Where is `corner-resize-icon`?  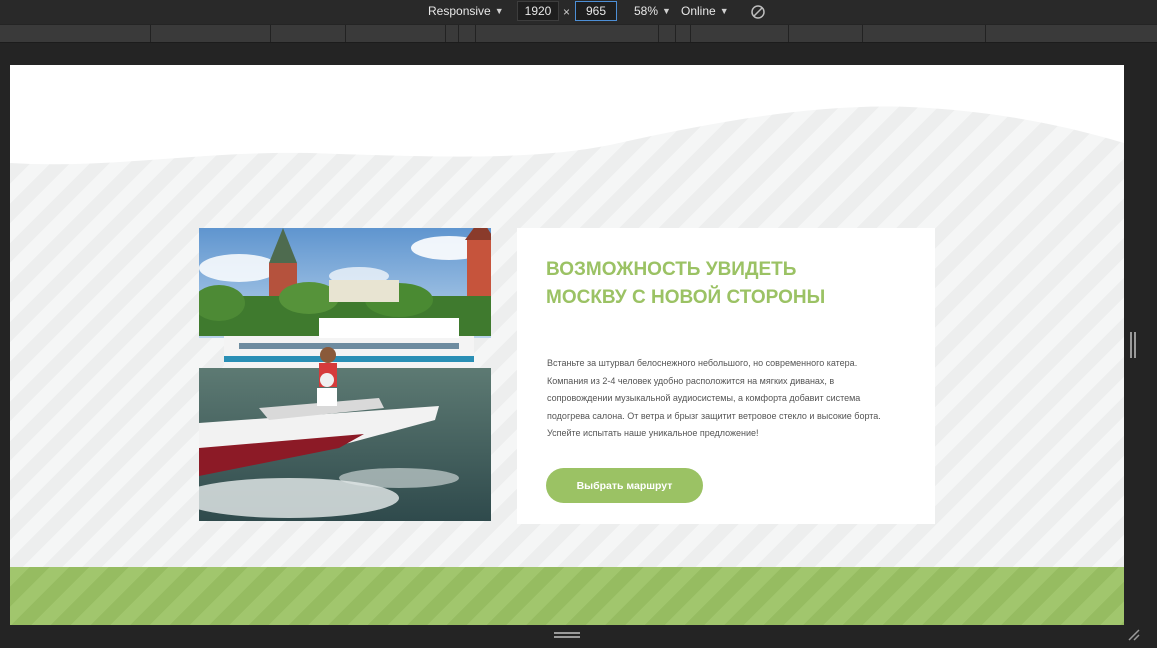
corner-resize-icon is located at coordinates (1134, 635).